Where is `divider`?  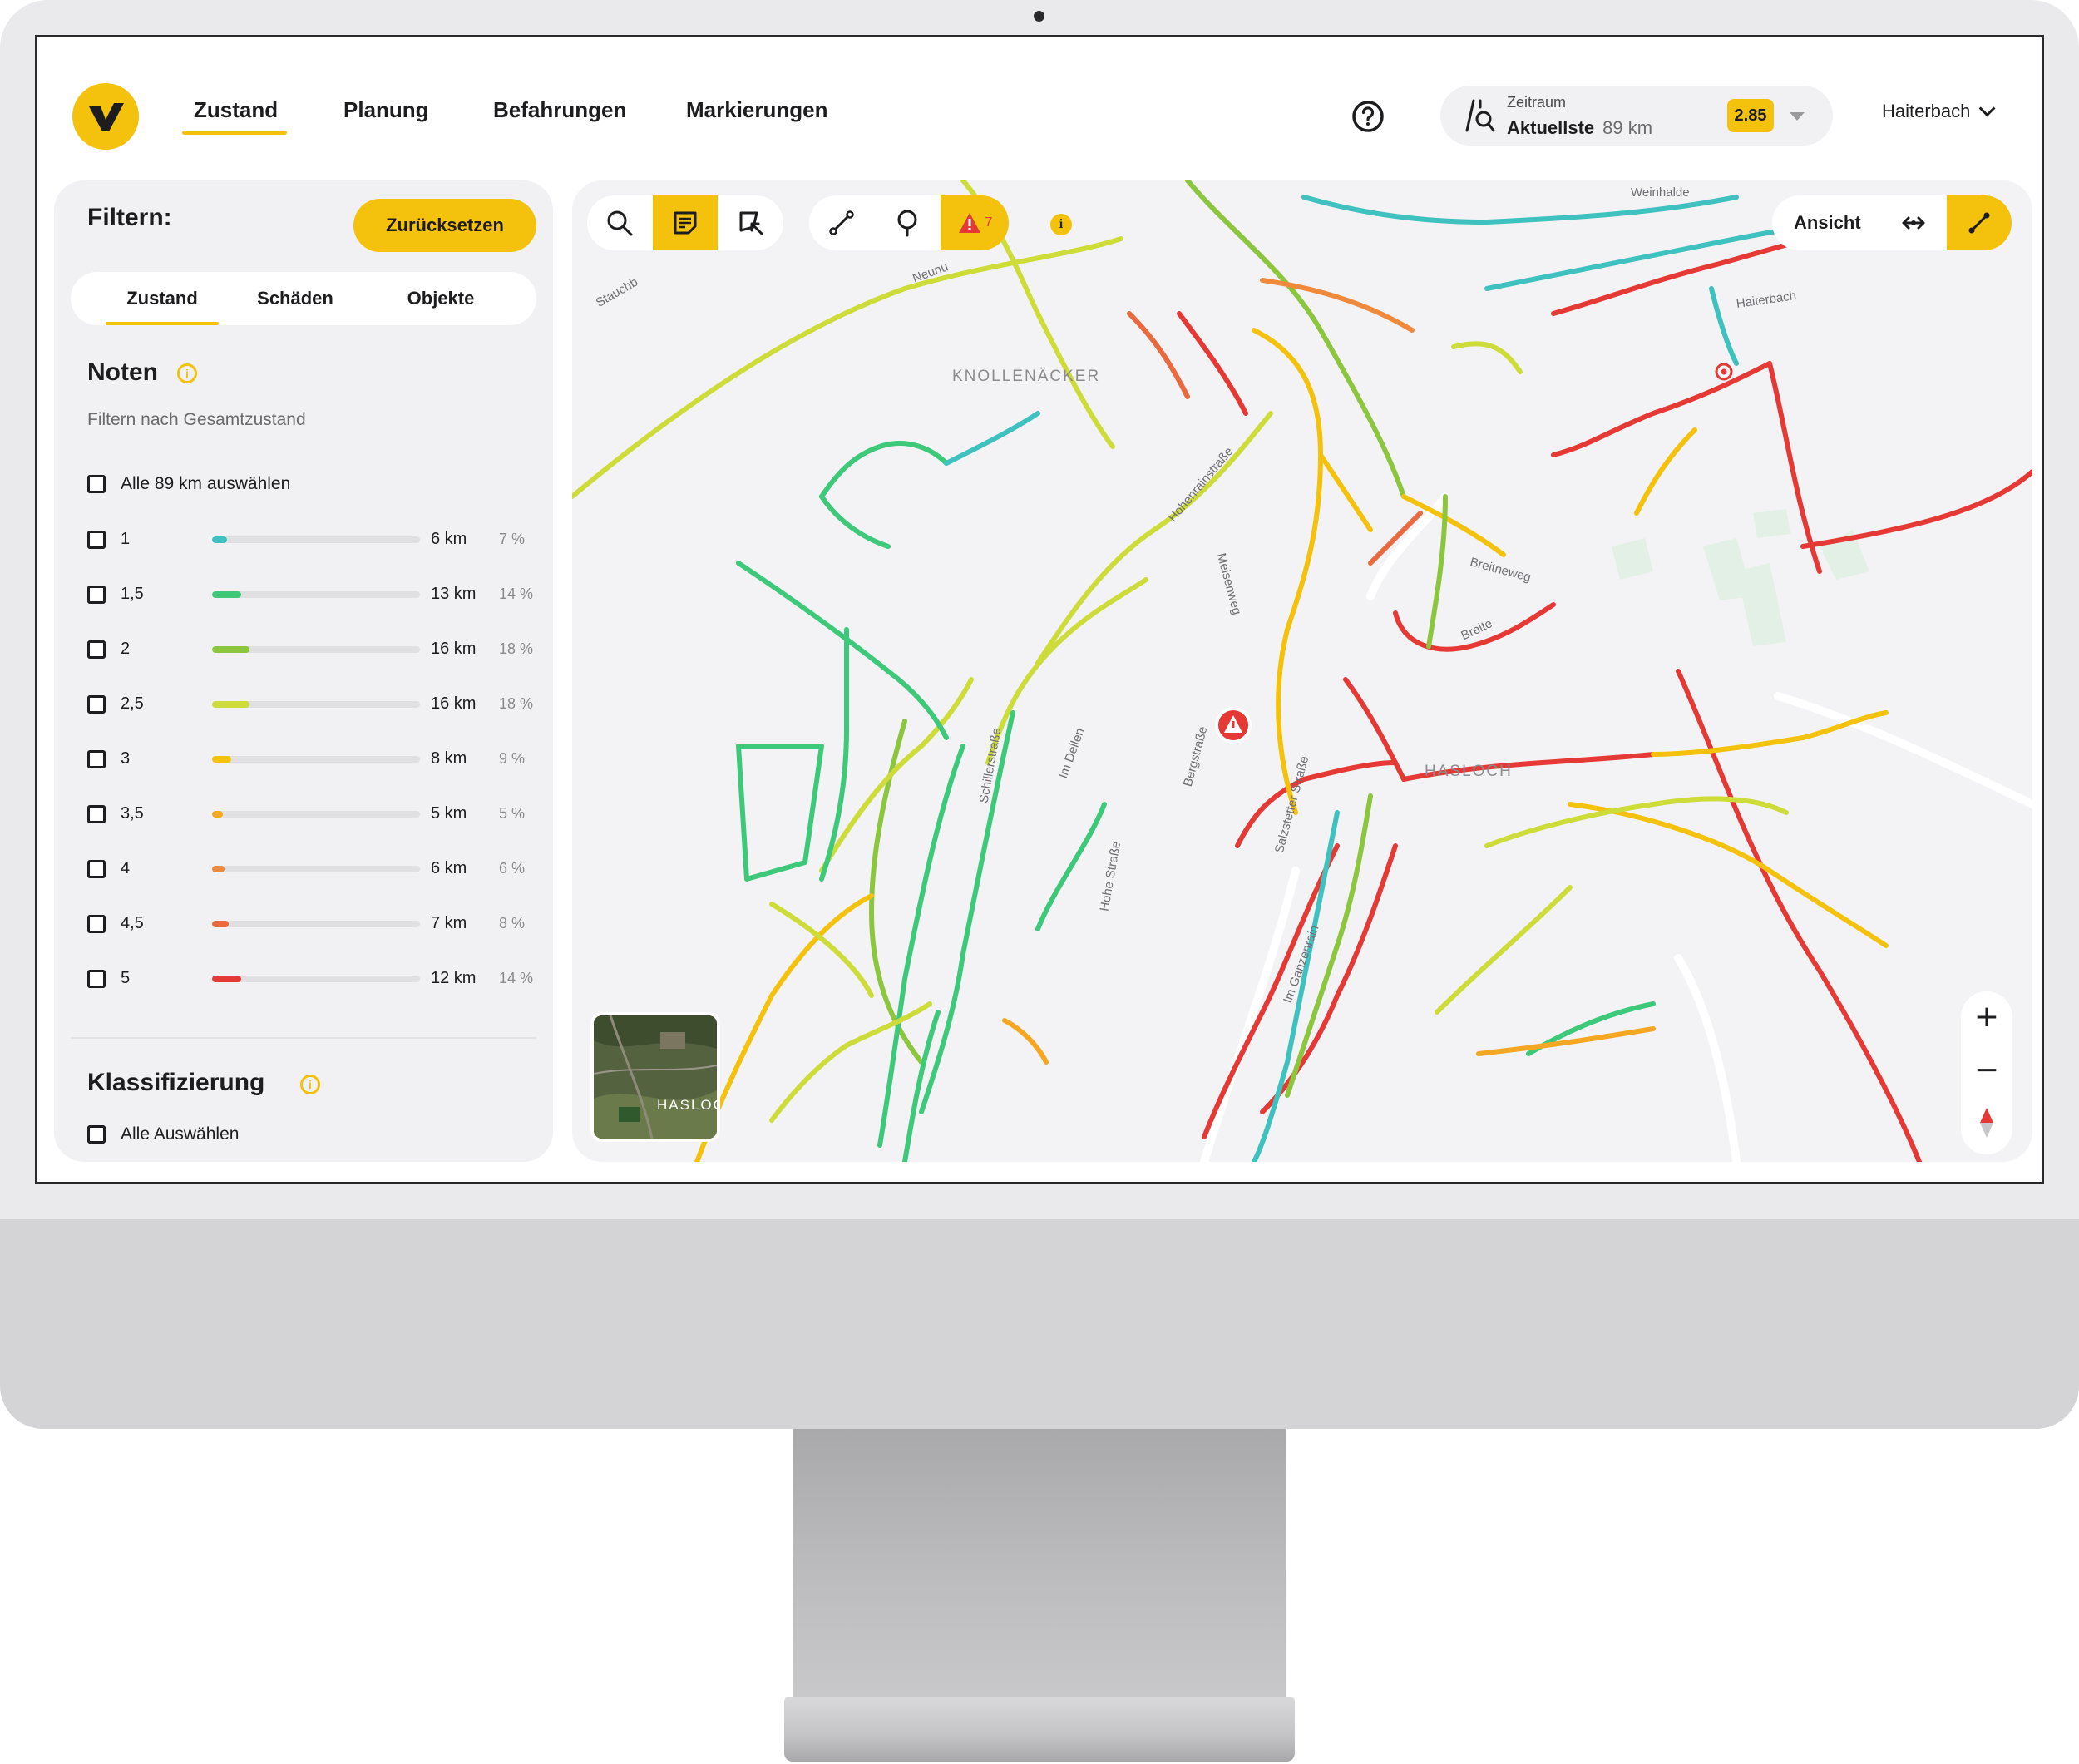 divider is located at coordinates (303, 1038).